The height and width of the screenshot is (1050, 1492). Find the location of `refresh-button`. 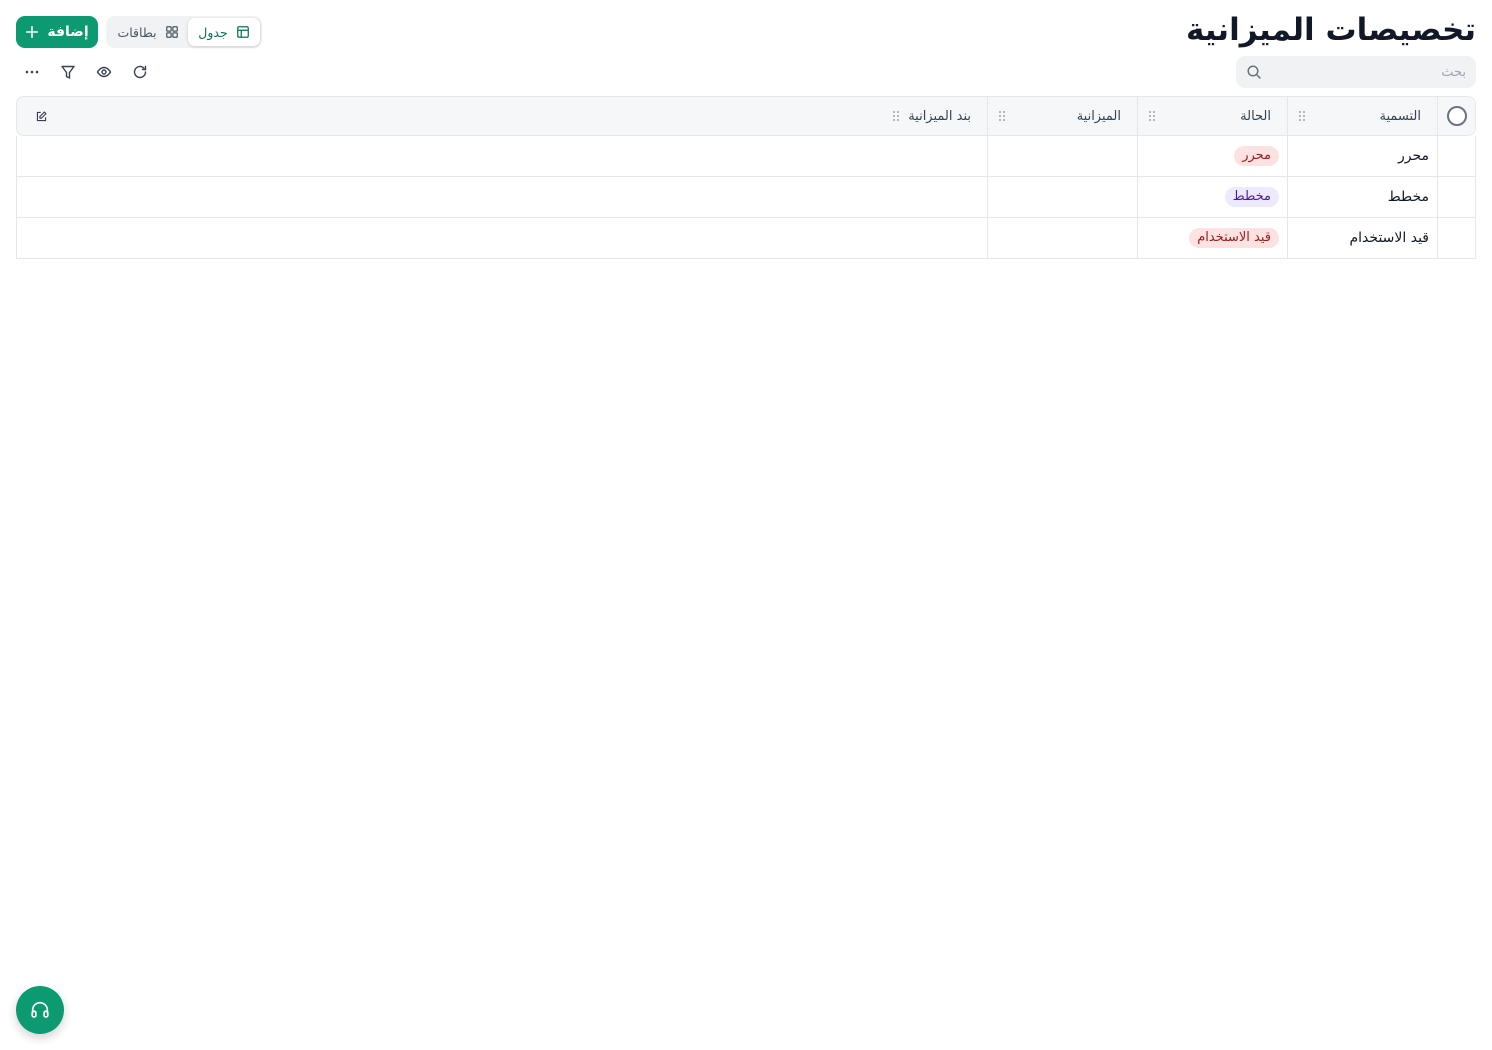

refresh-button is located at coordinates (140, 72).